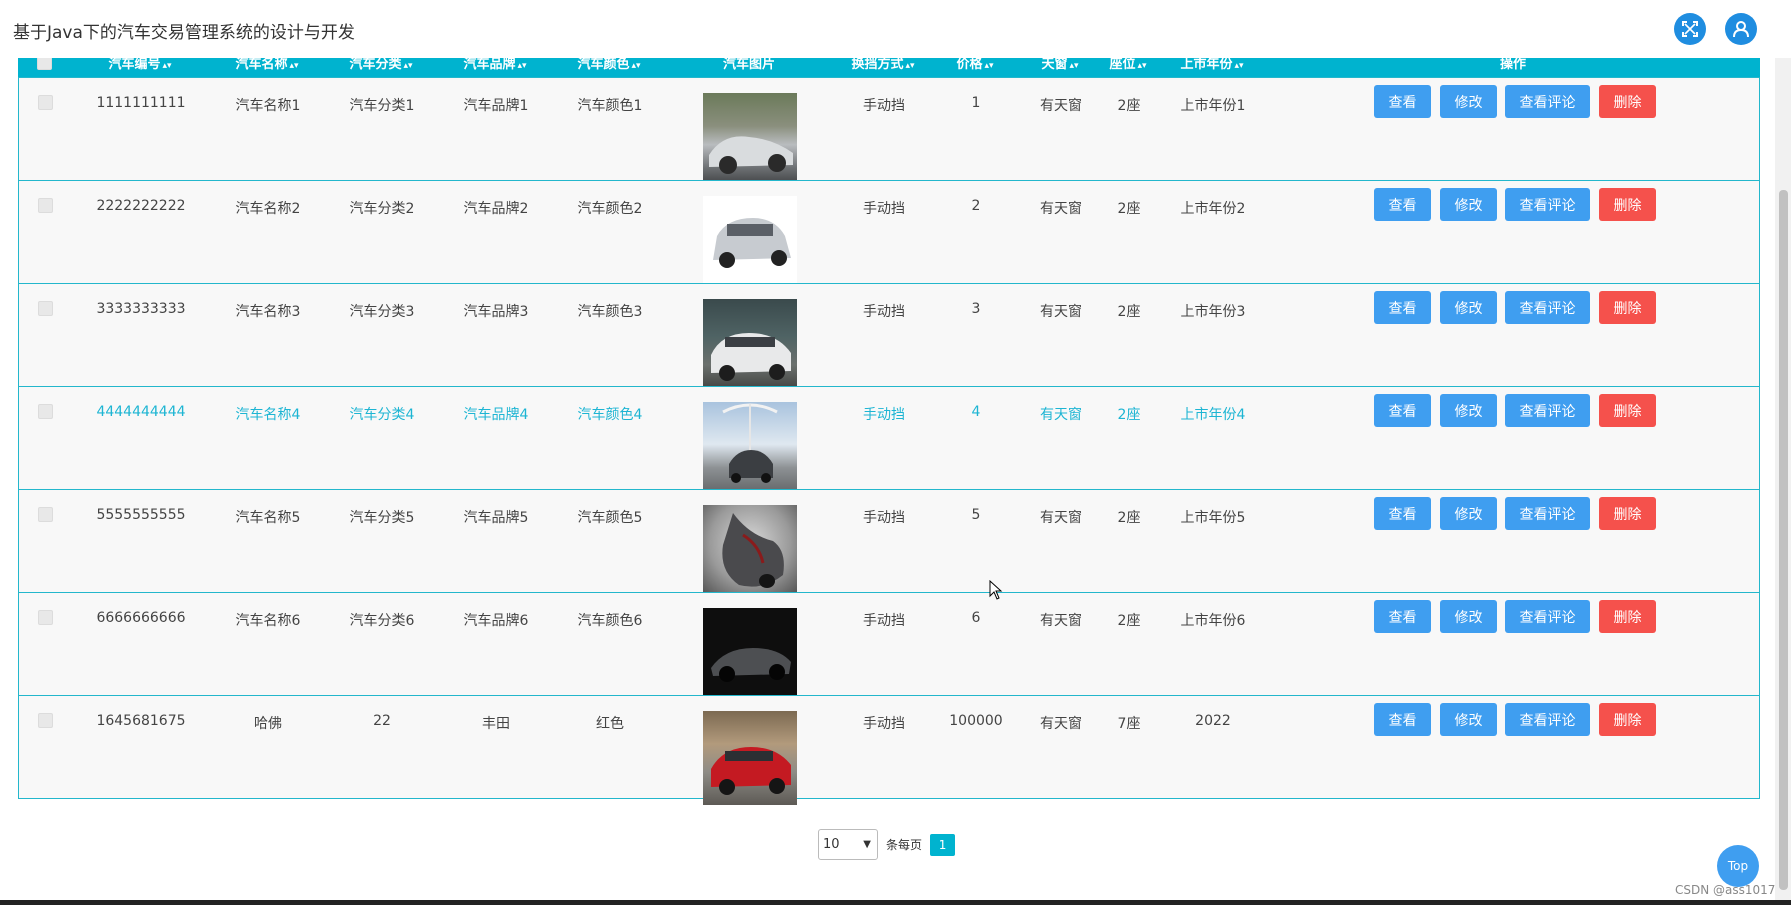 The height and width of the screenshot is (905, 1791). I want to click on cell-code: 4444444444, so click(141, 412).